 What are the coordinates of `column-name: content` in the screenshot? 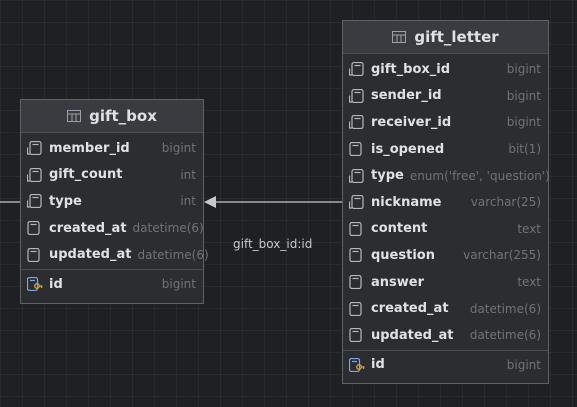 It's located at (399, 229).